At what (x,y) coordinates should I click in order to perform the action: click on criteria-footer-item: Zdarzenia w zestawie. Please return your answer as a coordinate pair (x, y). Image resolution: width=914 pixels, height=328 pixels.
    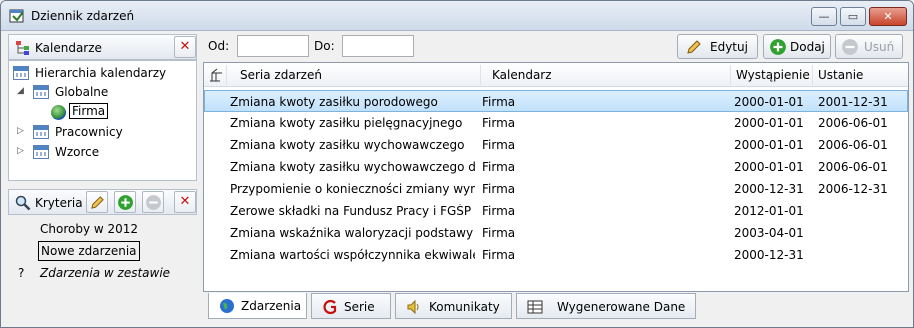
    Looking at the image, I should click on (105, 273).